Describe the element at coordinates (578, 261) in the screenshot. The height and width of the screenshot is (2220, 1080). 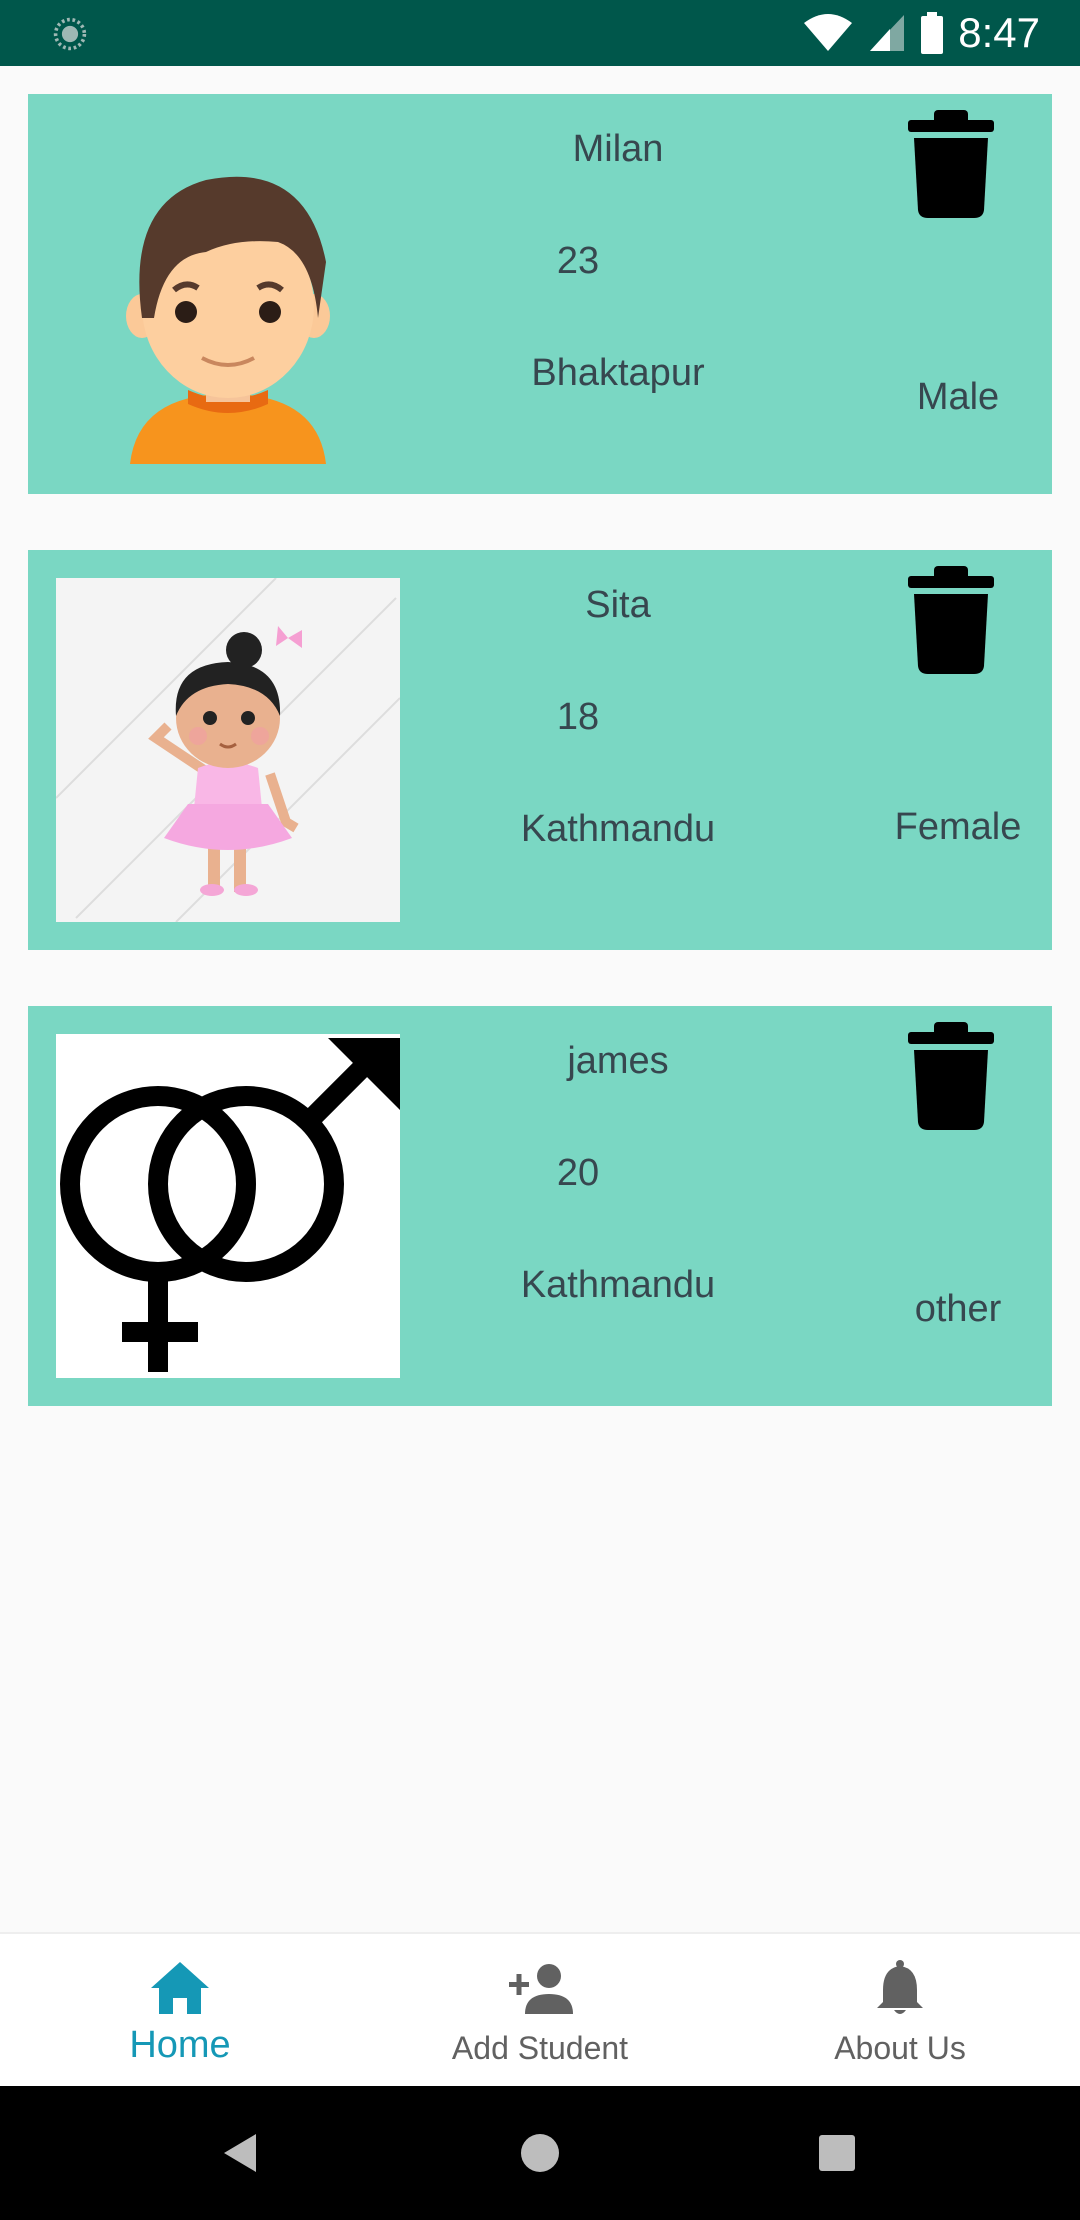
I see `student-age: 23` at that location.